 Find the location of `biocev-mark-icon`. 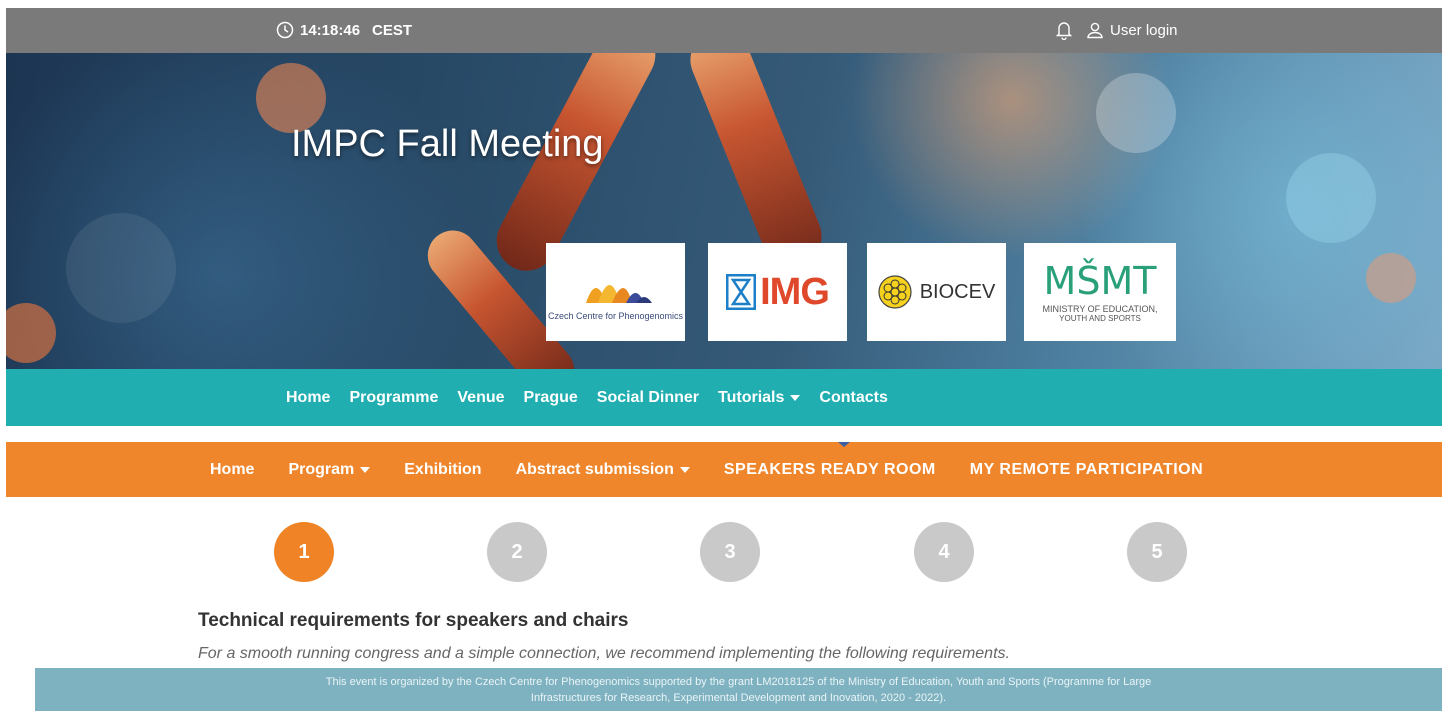

biocev-mark-icon is located at coordinates (895, 292).